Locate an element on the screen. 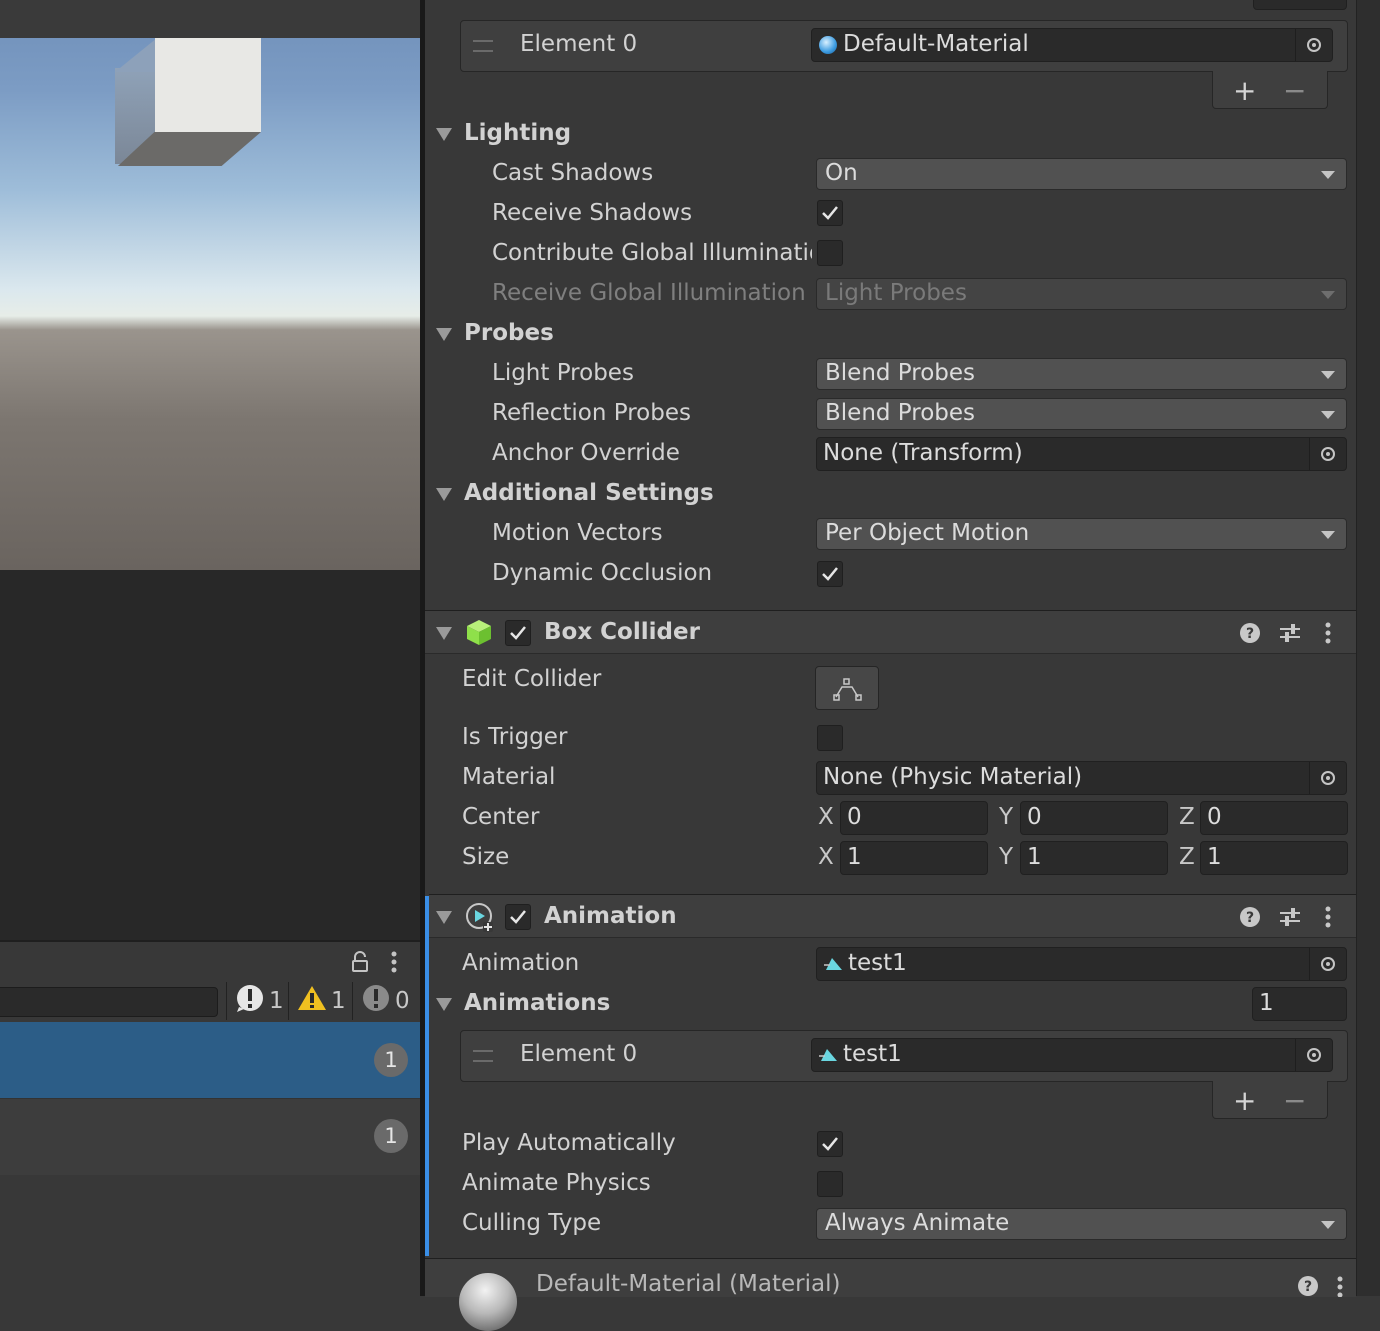 This screenshot has height=1331, width=1380. checkmark-icon is located at coordinates (518, 633).